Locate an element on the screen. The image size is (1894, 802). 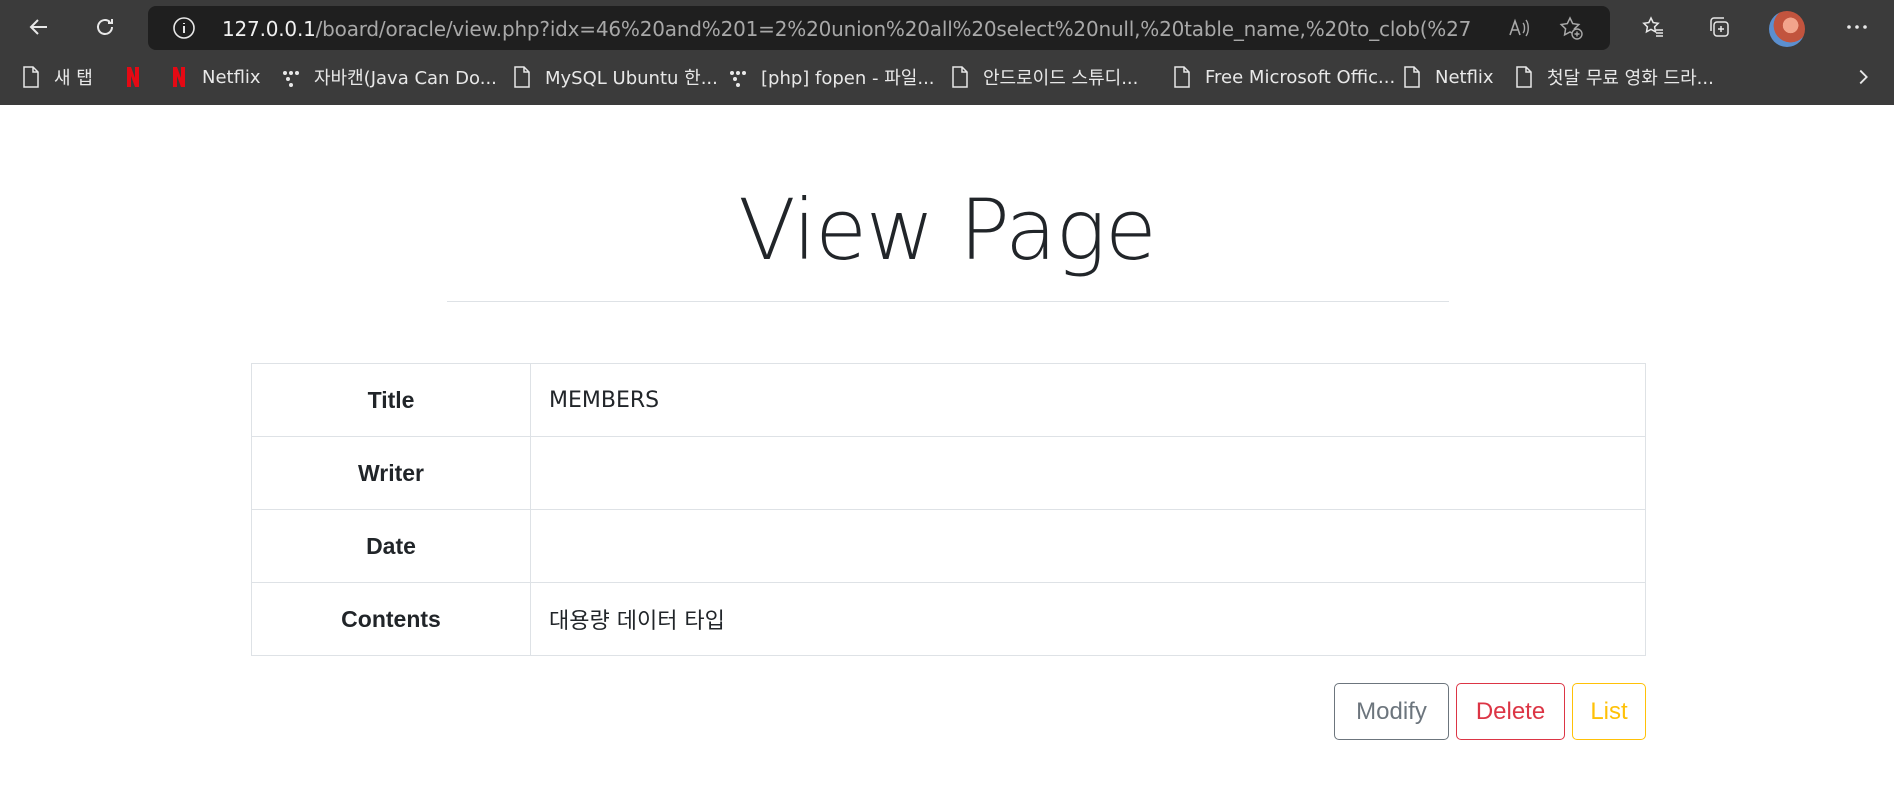
table-row: Contents 대용량 데이터 타입 is located at coordinates (948, 619).